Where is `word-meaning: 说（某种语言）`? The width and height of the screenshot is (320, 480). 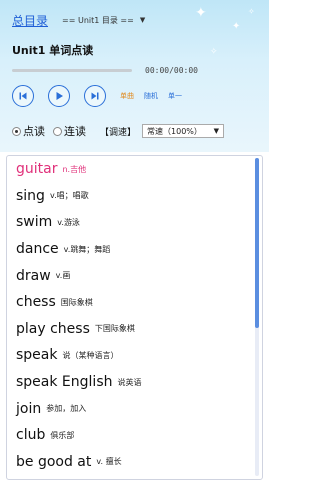 word-meaning: 说（某种语言） is located at coordinates (90, 355).